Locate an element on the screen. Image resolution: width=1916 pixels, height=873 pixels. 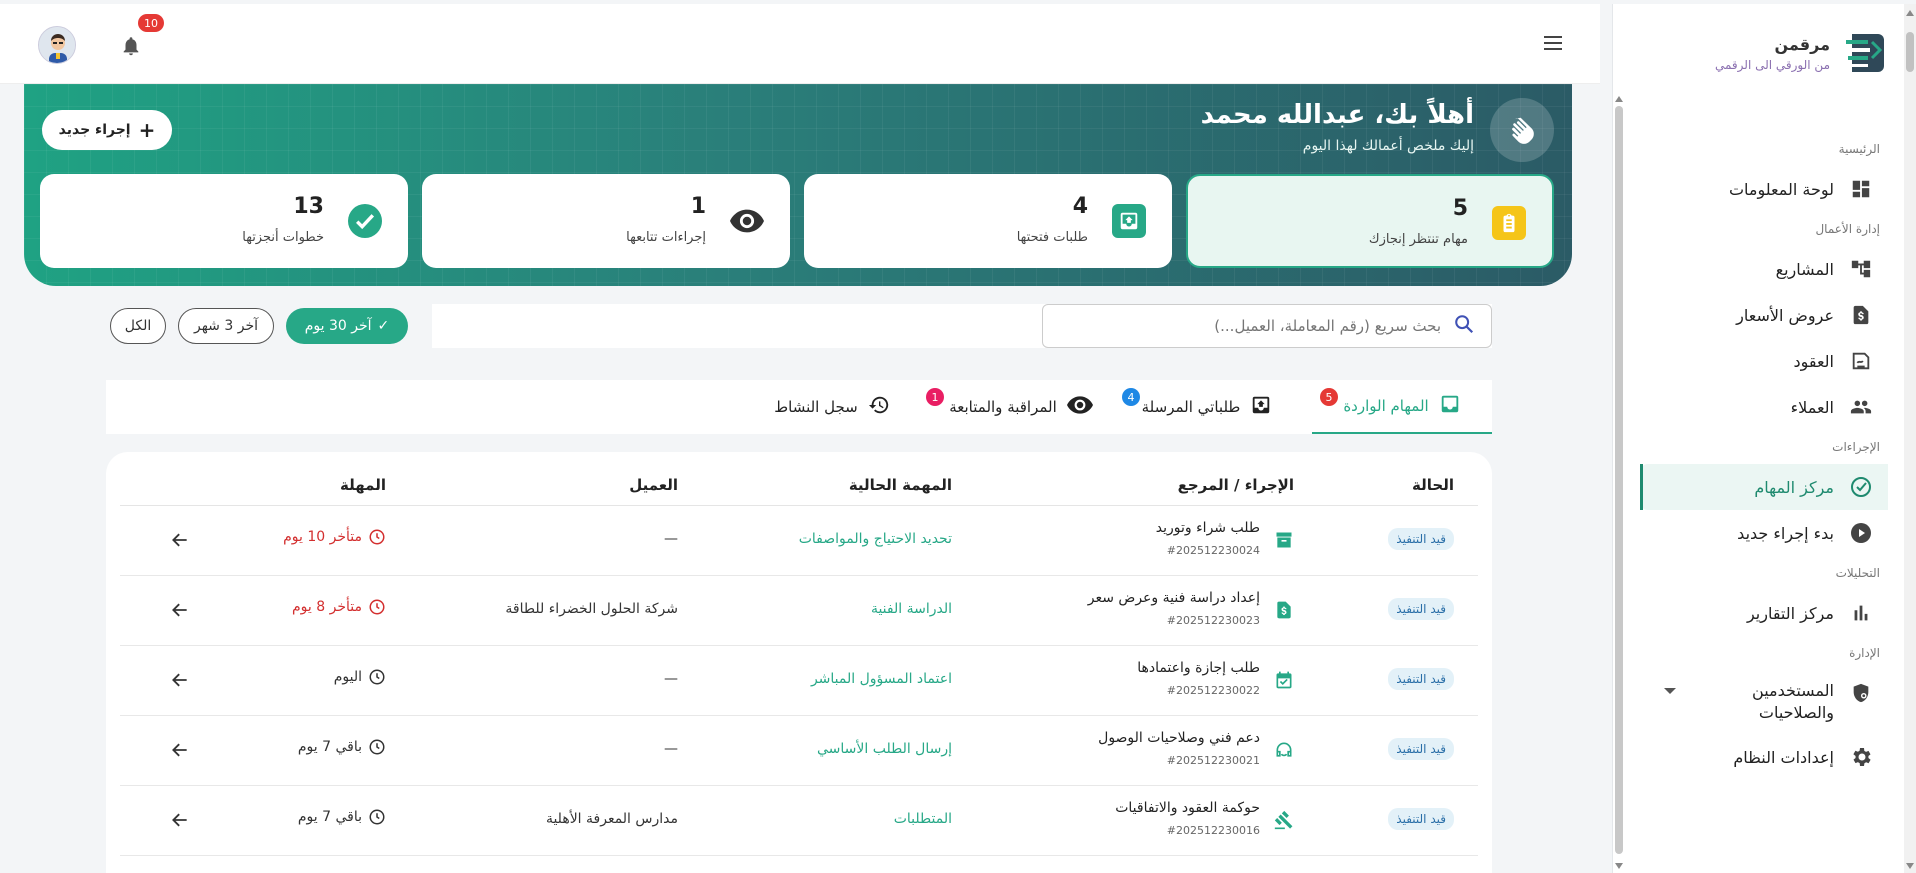
search-bar is located at coordinates (962, 326).